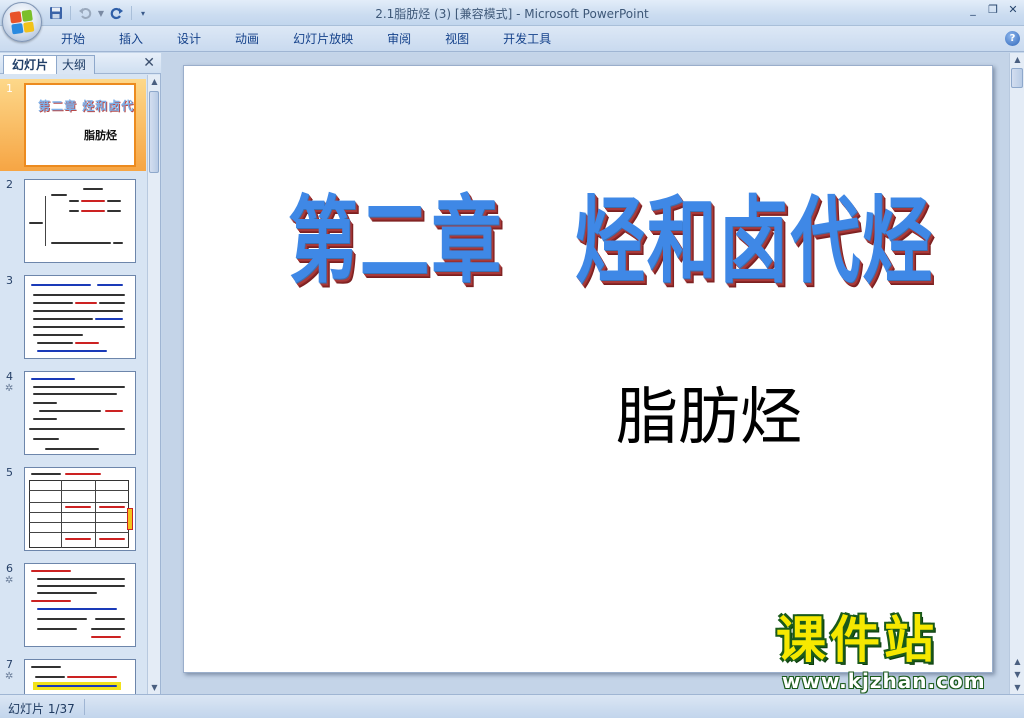 This screenshot has height=718, width=1024. What do you see at coordinates (512, 14) in the screenshot?
I see `window-title: 2.1脂肪烃 (3) [兼容模式] - Microsoft PowerPoint` at bounding box center [512, 14].